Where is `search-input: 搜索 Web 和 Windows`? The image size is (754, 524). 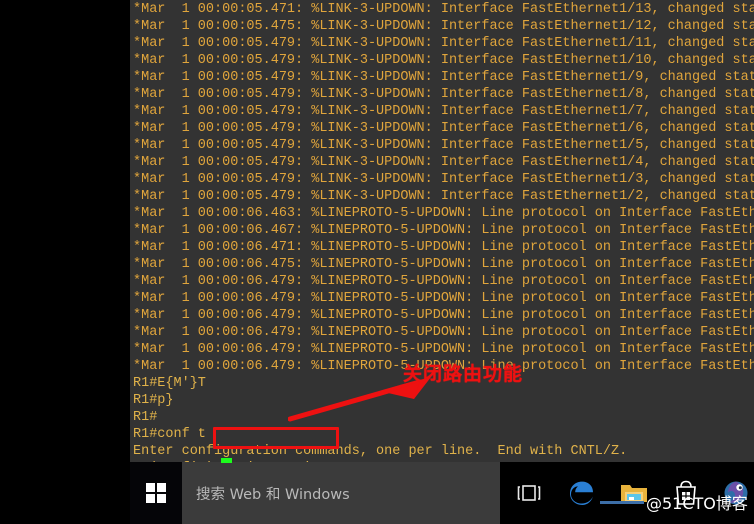
search-input: 搜索 Web 和 Windows is located at coordinates (341, 493).